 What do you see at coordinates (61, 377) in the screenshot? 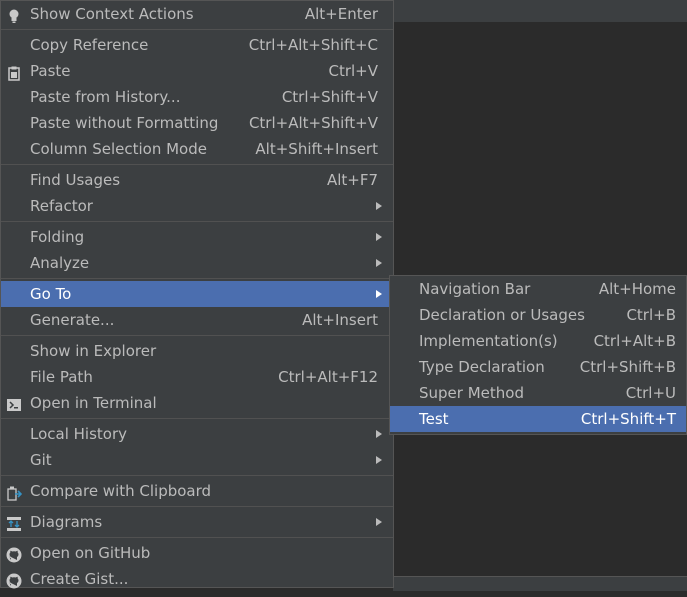
I see `menu-item-label: File Path` at bounding box center [61, 377].